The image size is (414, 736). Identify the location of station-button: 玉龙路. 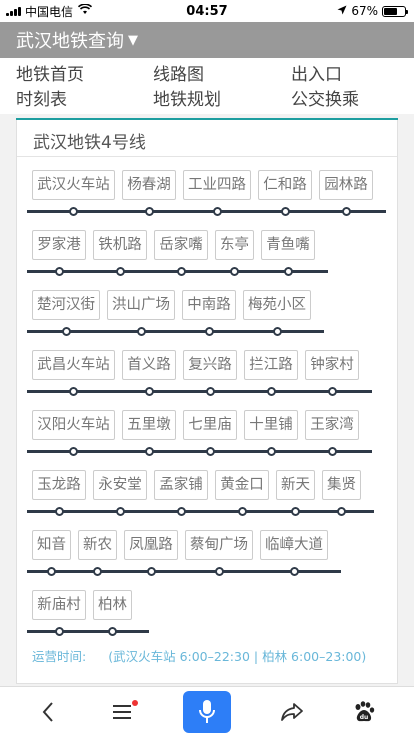
(59, 485).